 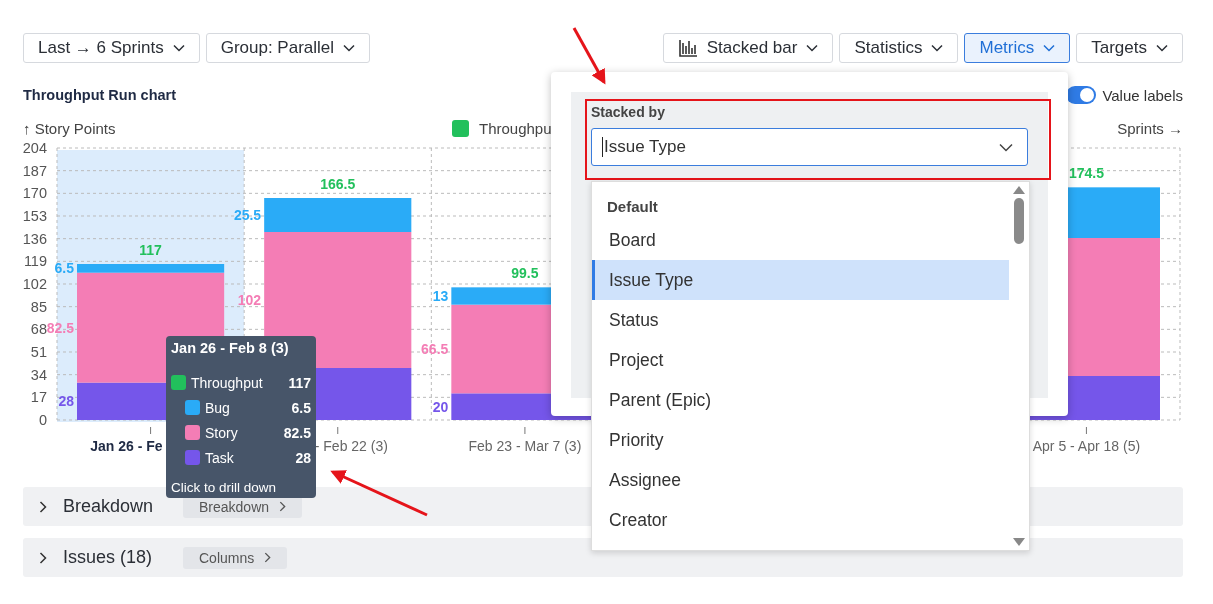 I want to click on value-label: 66.5, so click(x=435, y=349).